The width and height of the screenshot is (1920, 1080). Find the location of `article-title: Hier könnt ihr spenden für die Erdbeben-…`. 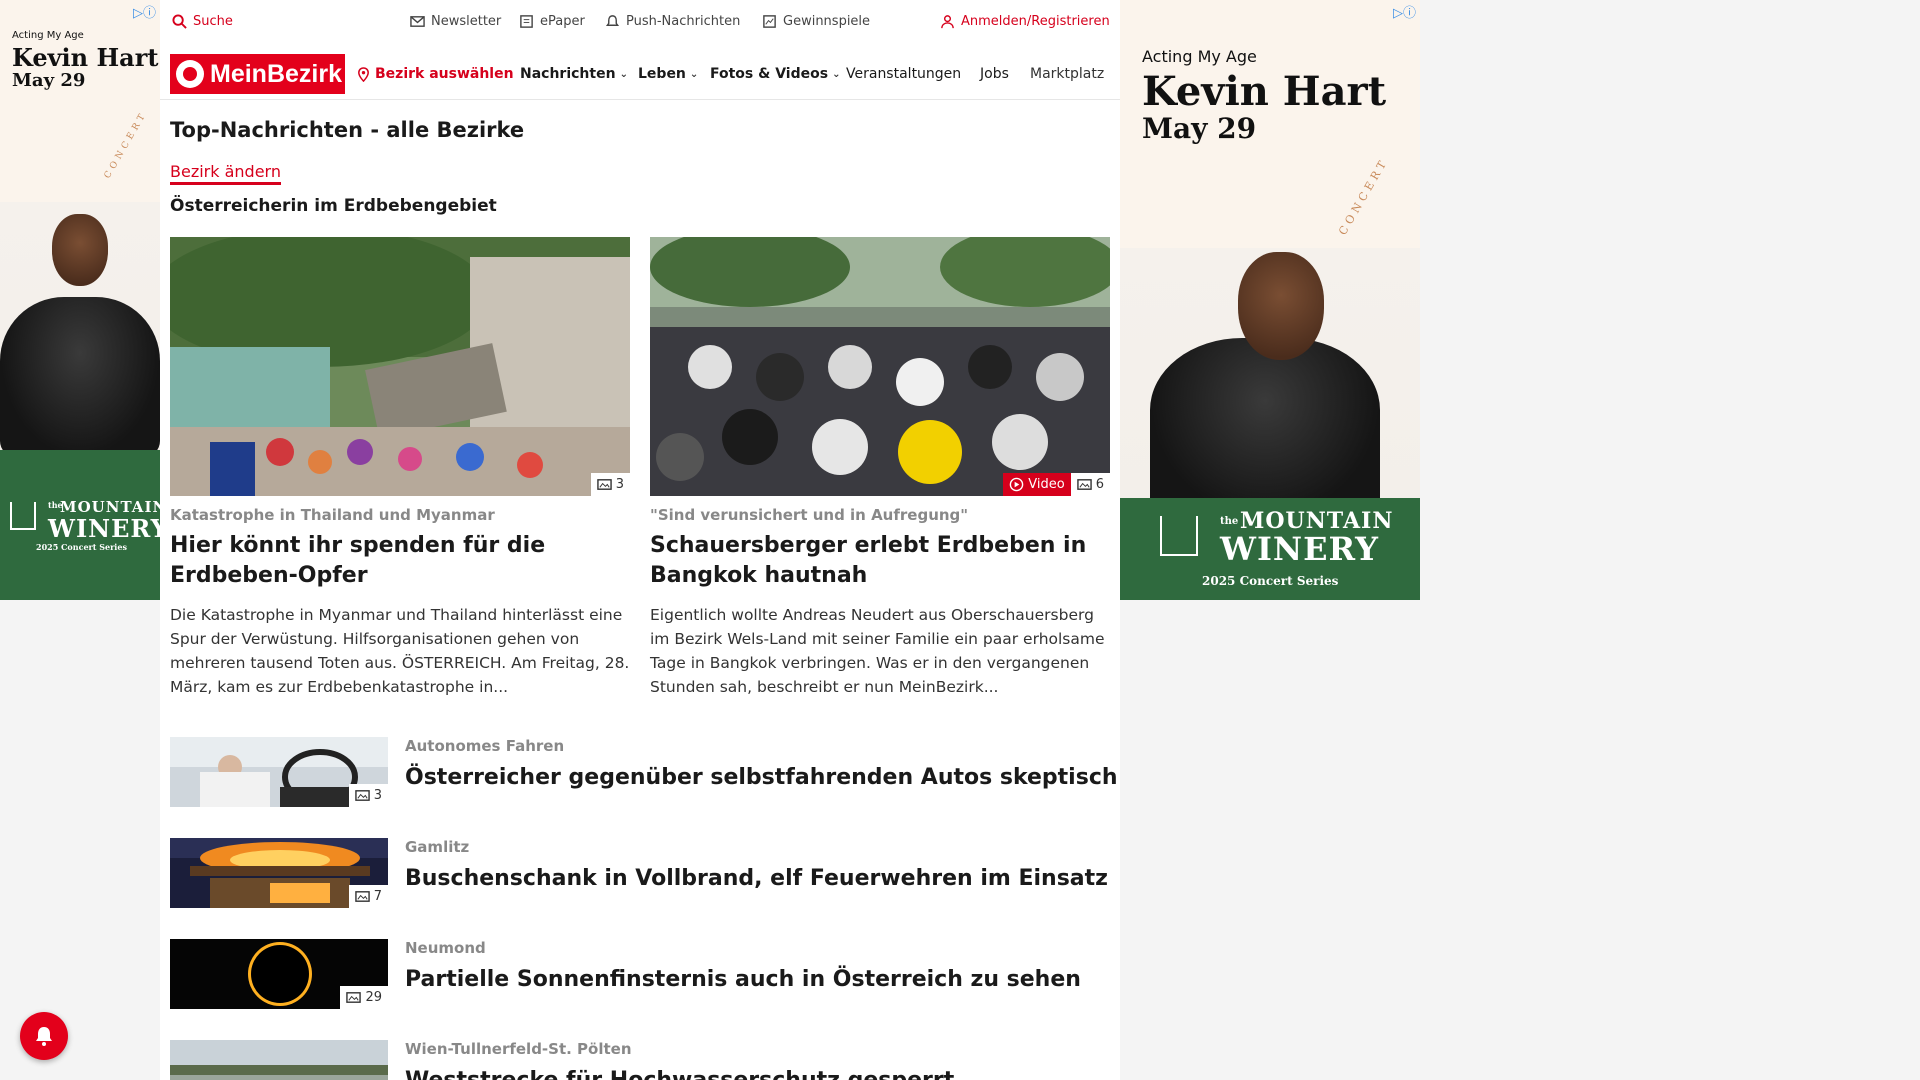

article-title: Hier könnt ihr spenden für die Erdbeben-… is located at coordinates (400, 561).